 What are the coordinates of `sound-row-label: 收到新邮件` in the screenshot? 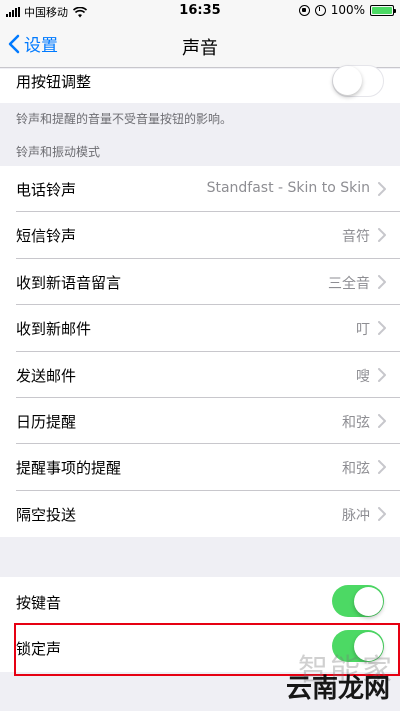 It's located at (54, 329).